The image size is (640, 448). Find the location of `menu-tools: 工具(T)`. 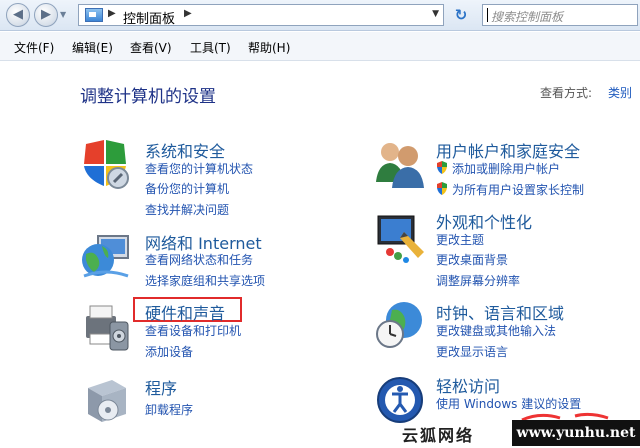

menu-tools: 工具(T) is located at coordinates (210, 47).